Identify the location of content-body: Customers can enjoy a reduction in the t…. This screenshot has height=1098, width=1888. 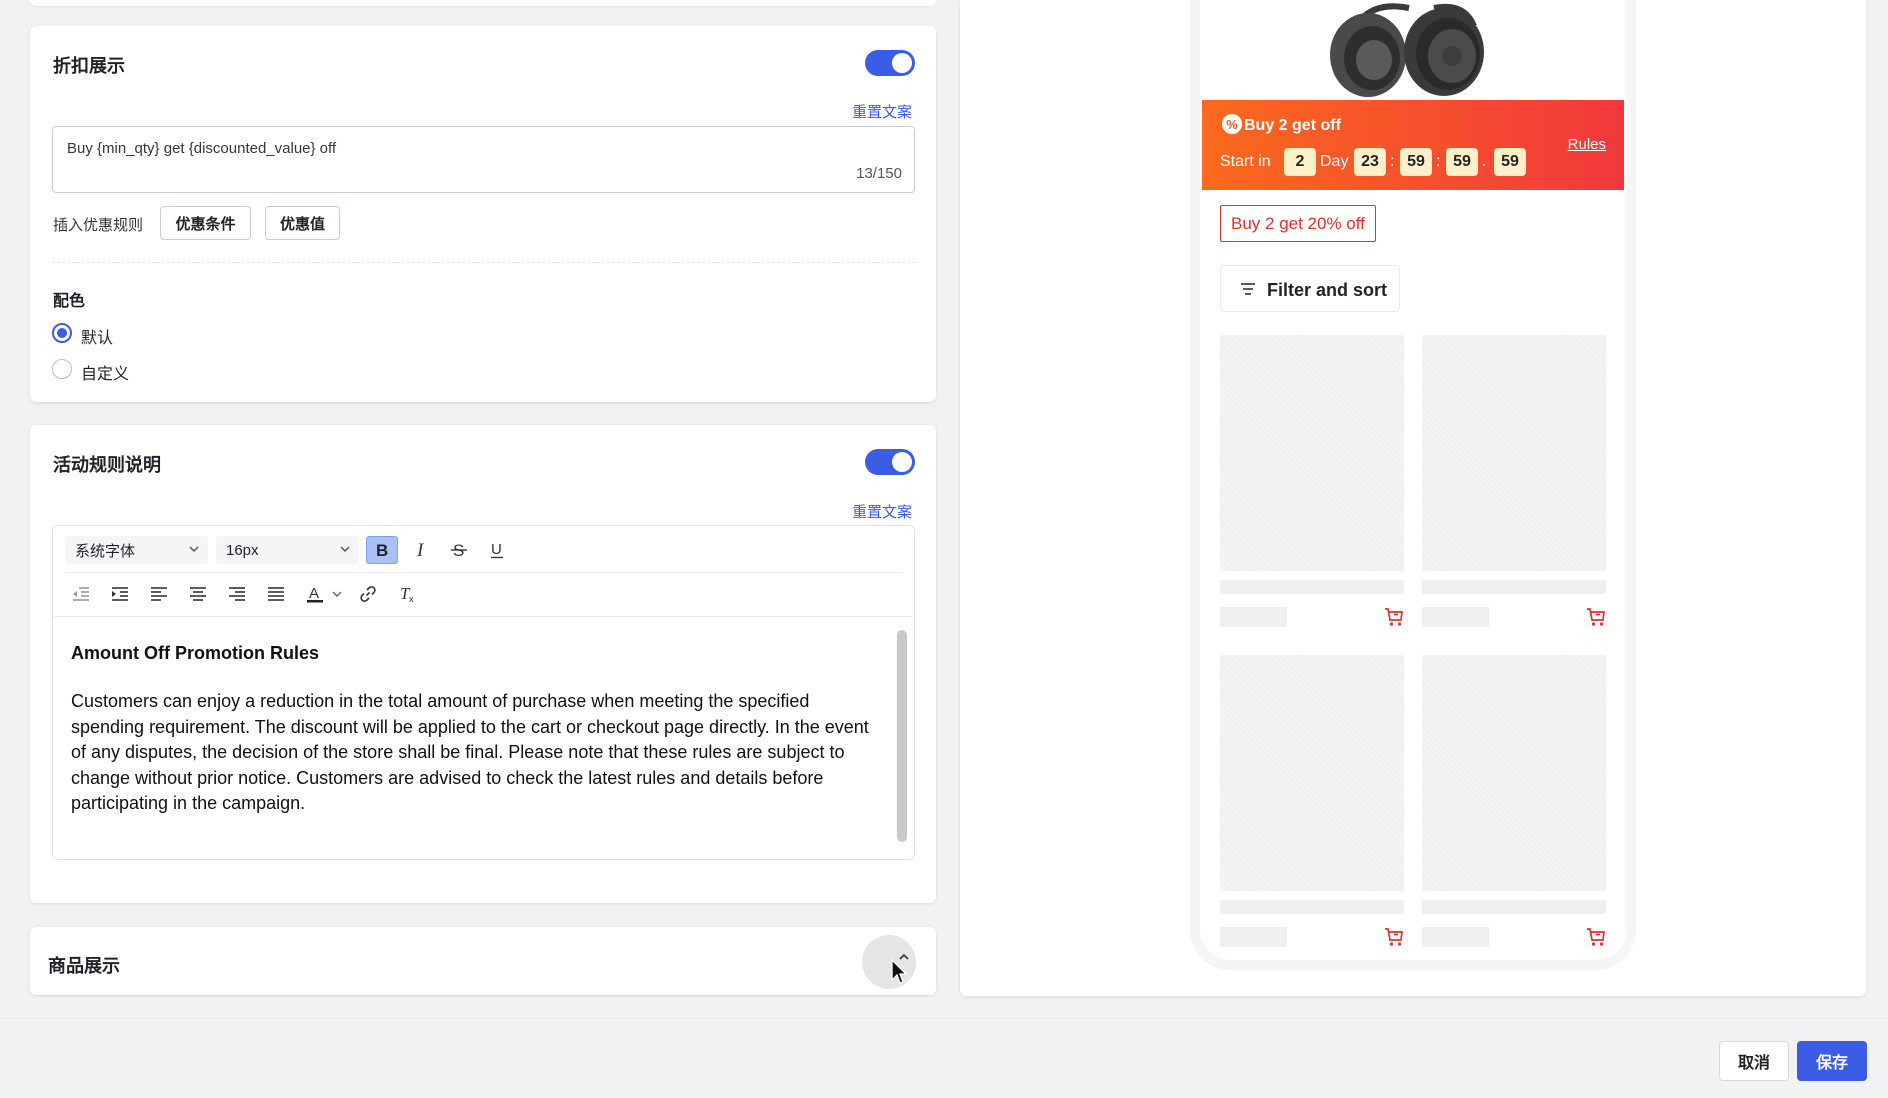
(470, 752).